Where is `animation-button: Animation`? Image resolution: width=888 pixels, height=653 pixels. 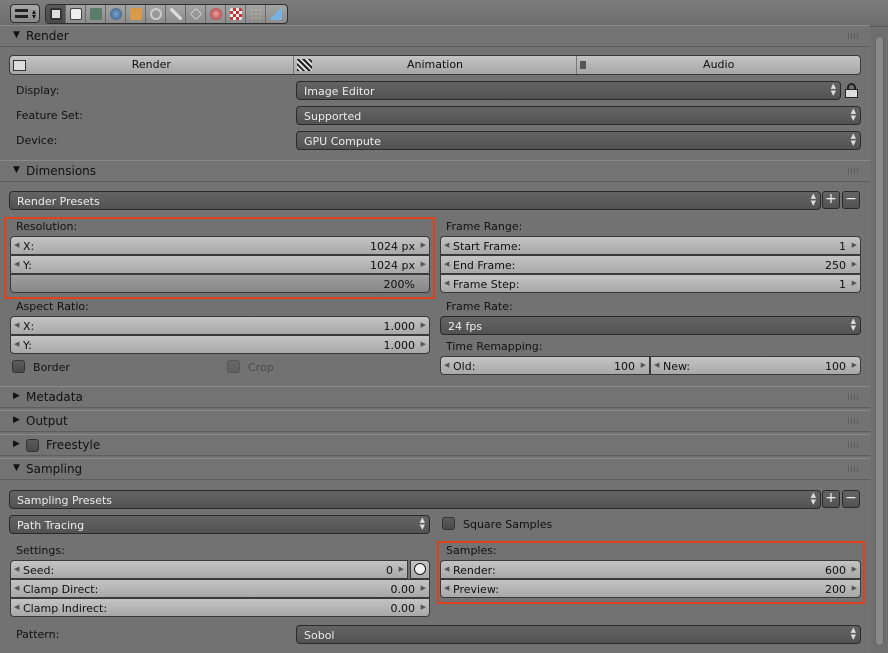
animation-button: Animation is located at coordinates (436, 65).